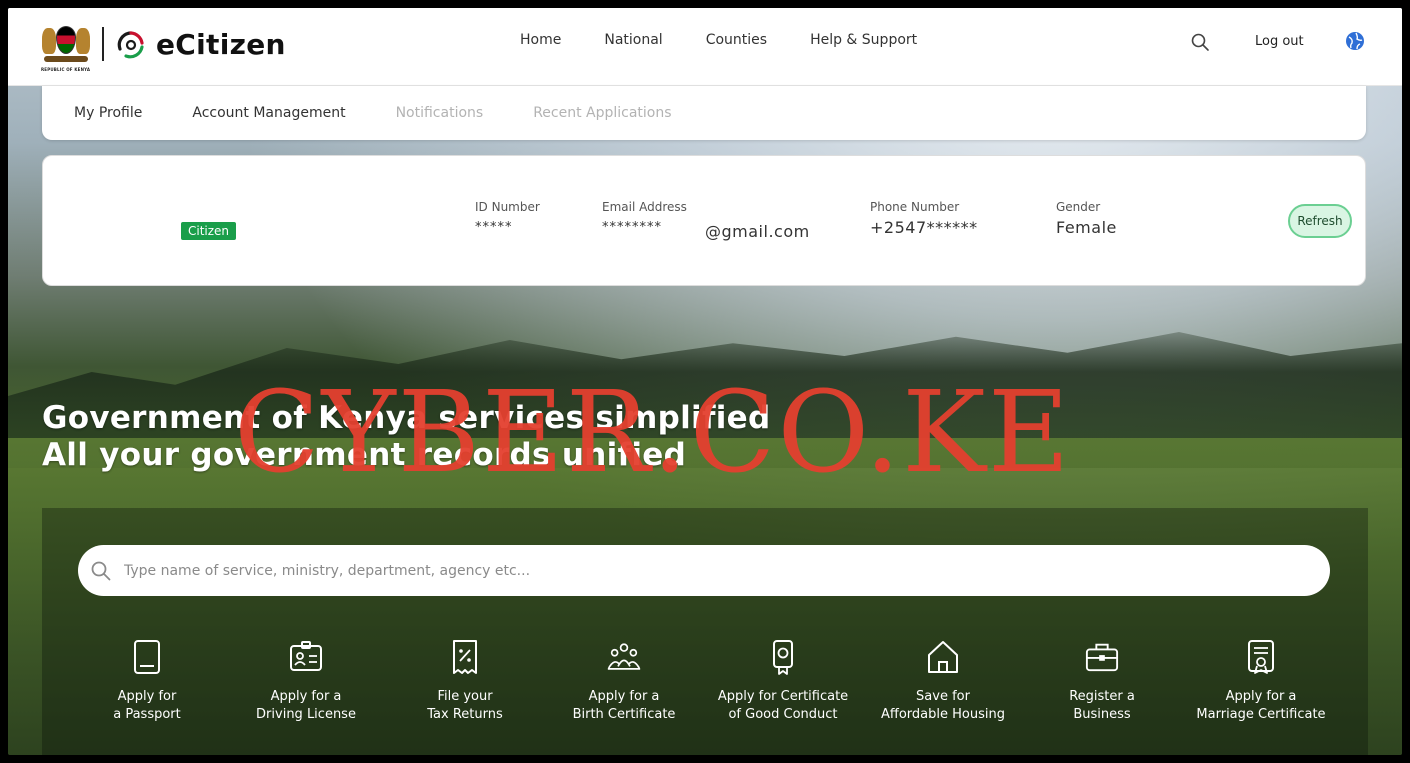  What do you see at coordinates (644, 207) in the screenshot?
I see `email-label: Email Address` at bounding box center [644, 207].